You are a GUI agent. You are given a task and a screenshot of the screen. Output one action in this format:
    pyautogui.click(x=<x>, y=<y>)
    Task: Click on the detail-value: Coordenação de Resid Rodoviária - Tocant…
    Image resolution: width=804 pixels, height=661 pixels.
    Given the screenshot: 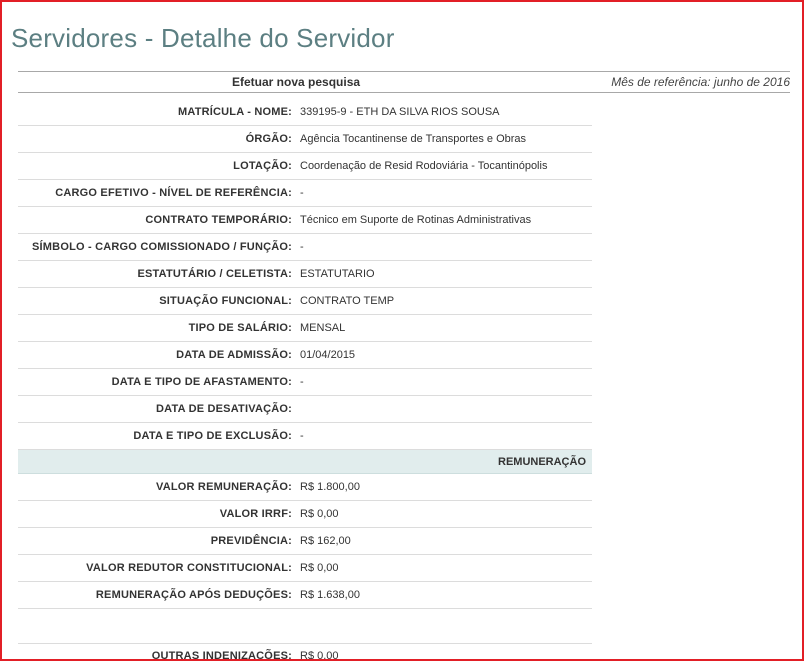 What is the action you would take?
    pyautogui.click(x=446, y=166)
    